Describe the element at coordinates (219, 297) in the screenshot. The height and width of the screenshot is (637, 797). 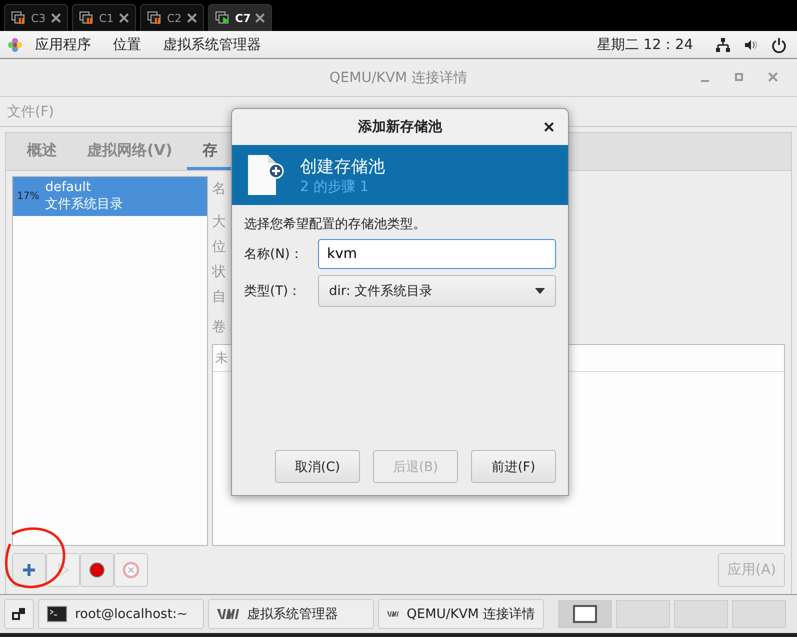
I see `detail-label: 自` at that location.